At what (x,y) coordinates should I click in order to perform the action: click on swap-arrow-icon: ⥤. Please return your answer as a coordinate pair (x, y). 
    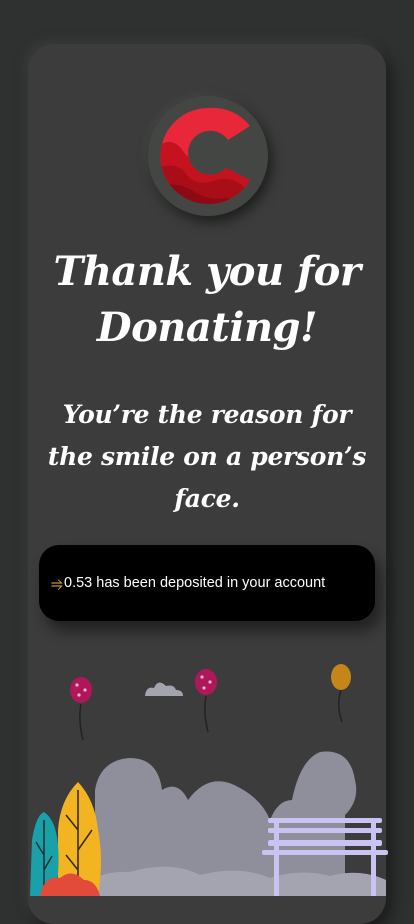
    Looking at the image, I should click on (57, 583).